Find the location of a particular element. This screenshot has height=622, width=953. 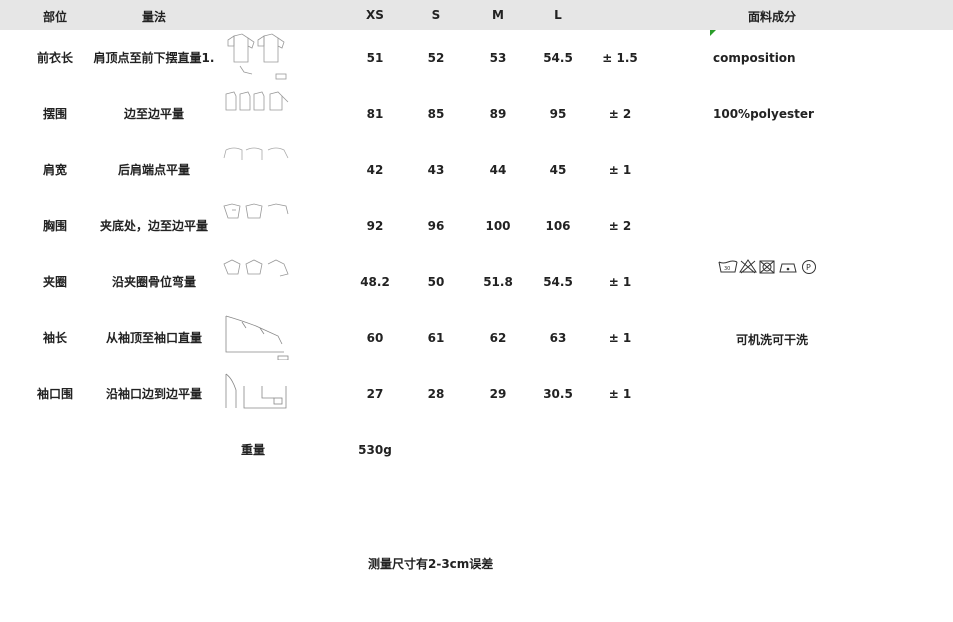

svg-text: 30 is located at coordinates (727, 269).